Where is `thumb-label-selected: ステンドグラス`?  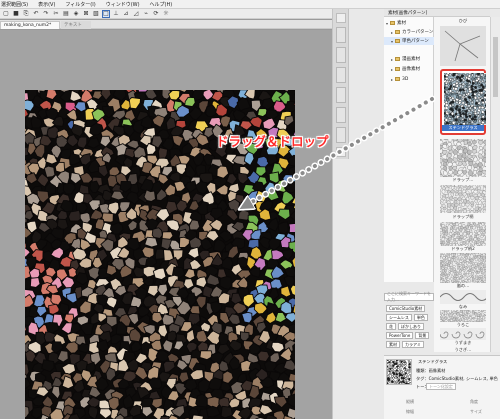
thumb-label-selected: ステンドグラス is located at coordinates (463, 128).